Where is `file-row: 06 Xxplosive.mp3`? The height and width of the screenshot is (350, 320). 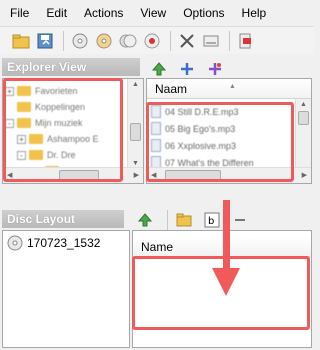 file-row: 06 Xxplosive.mp3 is located at coordinates (231, 145).